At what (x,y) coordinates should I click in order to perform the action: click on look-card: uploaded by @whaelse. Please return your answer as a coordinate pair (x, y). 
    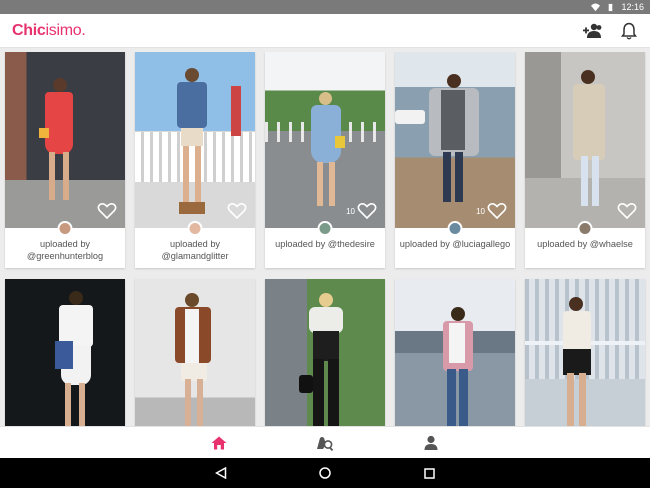
    Looking at the image, I should click on (585, 160).